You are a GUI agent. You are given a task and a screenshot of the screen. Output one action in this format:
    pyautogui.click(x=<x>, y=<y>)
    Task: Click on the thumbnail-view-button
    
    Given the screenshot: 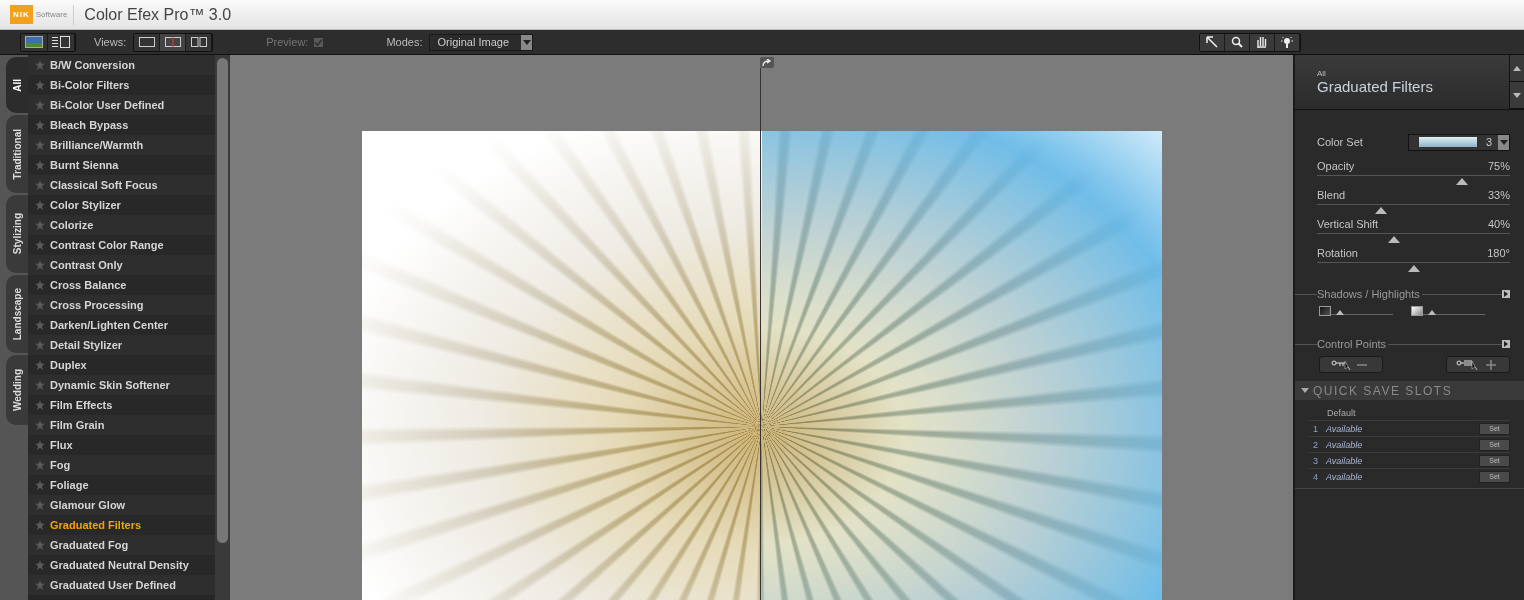 What is the action you would take?
    pyautogui.click(x=34, y=42)
    